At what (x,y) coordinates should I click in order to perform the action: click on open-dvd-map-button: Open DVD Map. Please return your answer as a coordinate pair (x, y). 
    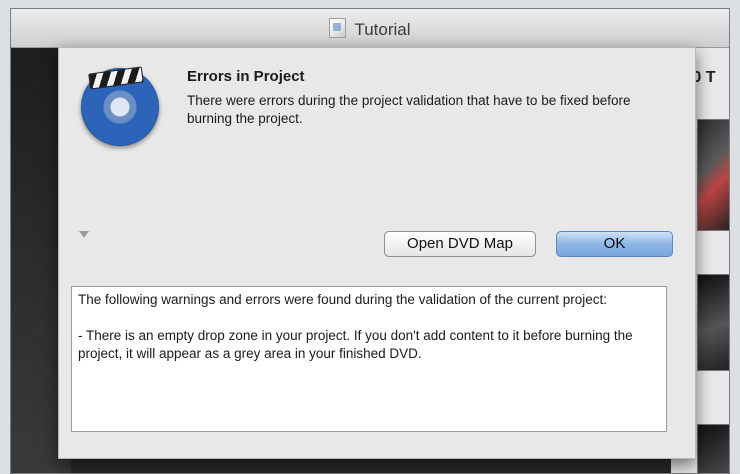
    Looking at the image, I should click on (460, 244).